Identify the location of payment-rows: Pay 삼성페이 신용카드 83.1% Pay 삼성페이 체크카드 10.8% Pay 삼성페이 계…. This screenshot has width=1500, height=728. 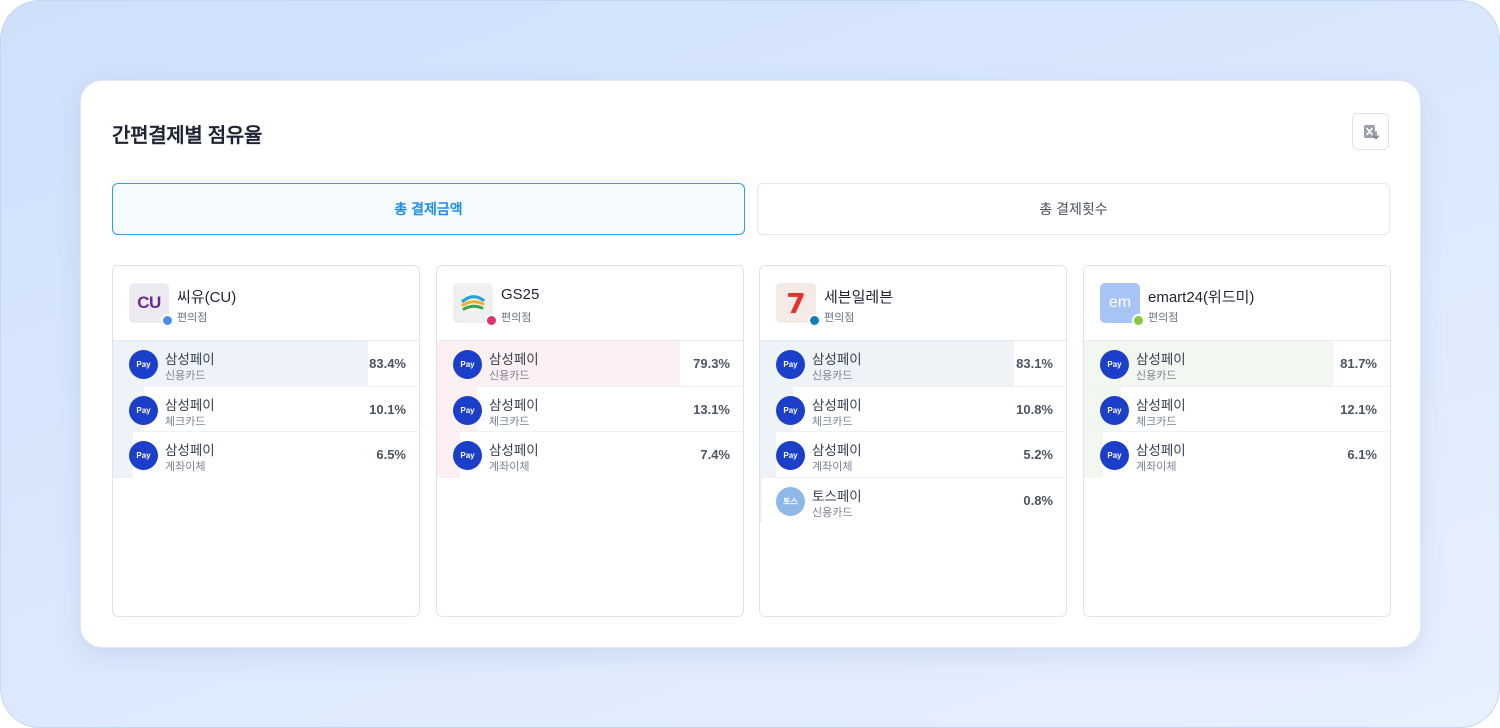
(913, 432).